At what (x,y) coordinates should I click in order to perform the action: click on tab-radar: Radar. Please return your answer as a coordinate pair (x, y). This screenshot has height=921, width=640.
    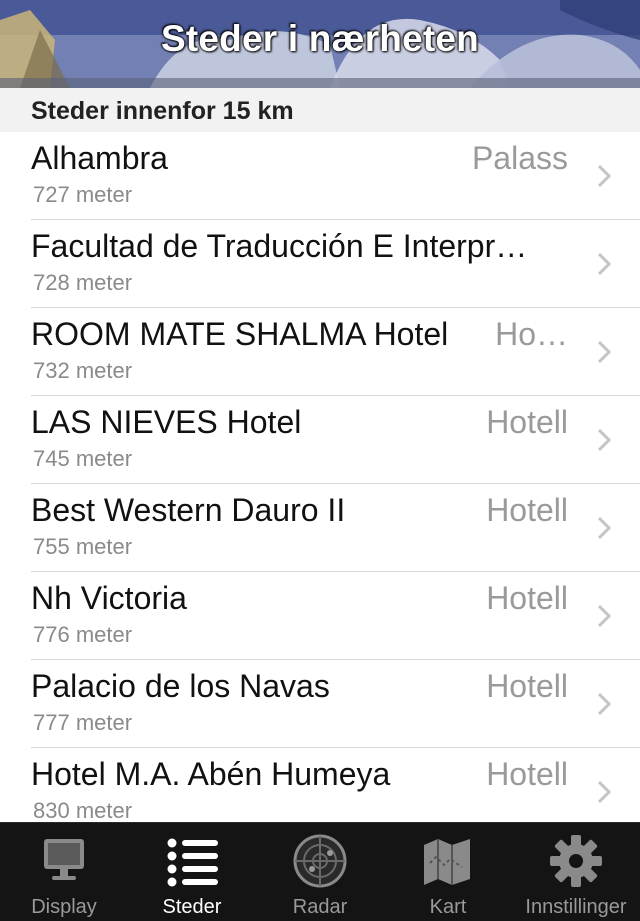
    Looking at the image, I should click on (320, 872).